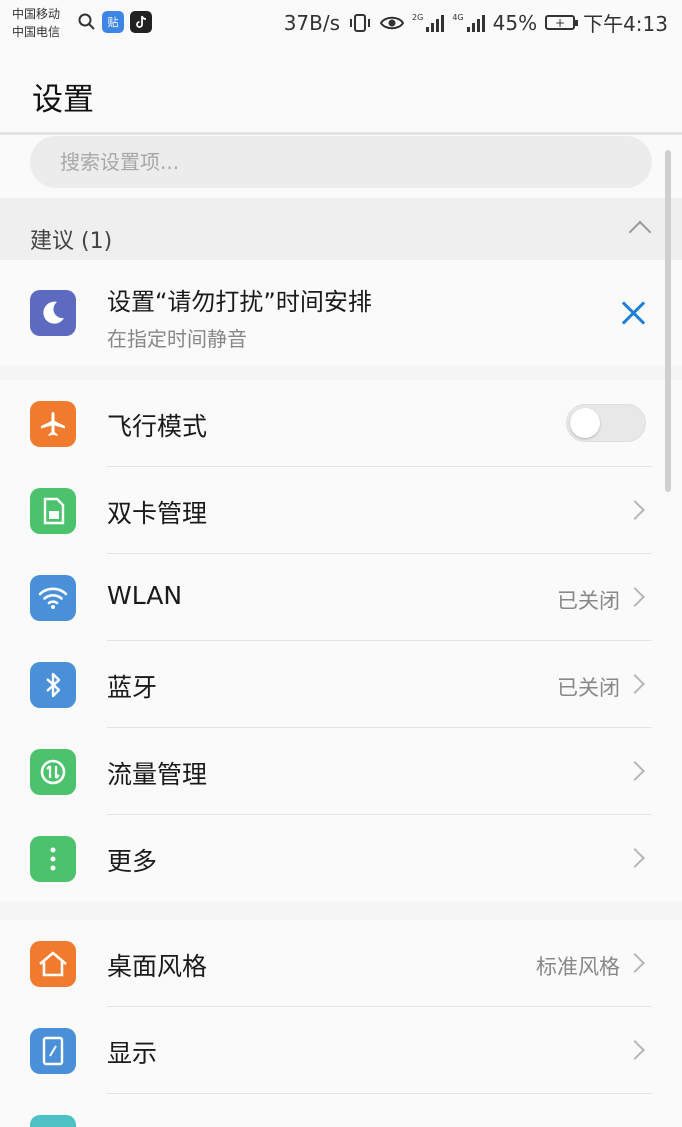 The width and height of the screenshot is (682, 1127). Describe the element at coordinates (341, 771) in the screenshot. I see `row-data-usage: 流量管理` at that location.